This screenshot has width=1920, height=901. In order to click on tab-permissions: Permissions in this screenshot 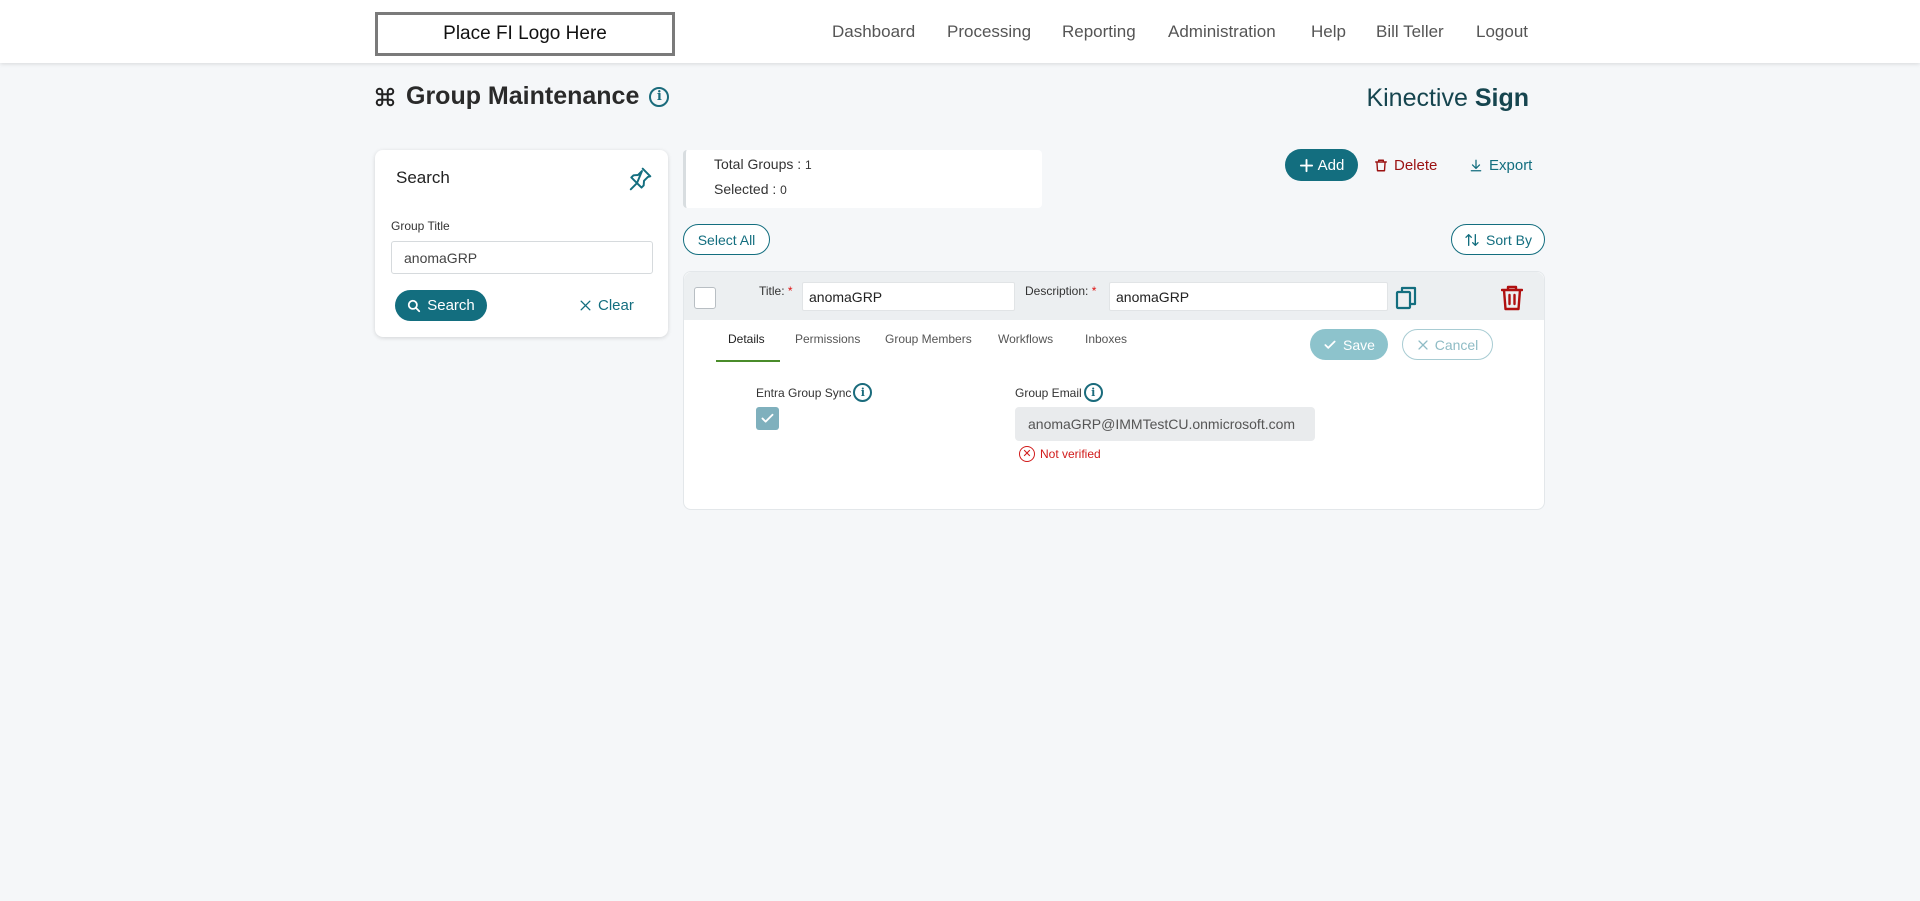, I will do `click(827, 339)`.